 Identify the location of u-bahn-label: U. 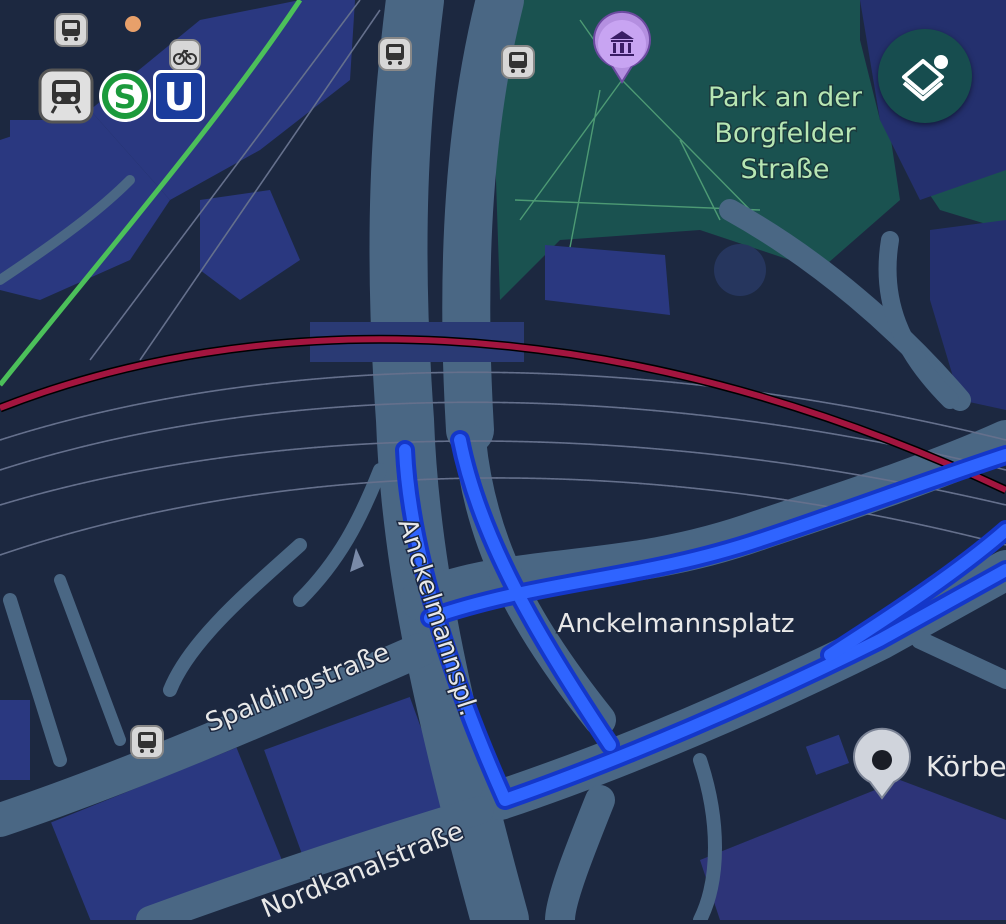
(179, 97).